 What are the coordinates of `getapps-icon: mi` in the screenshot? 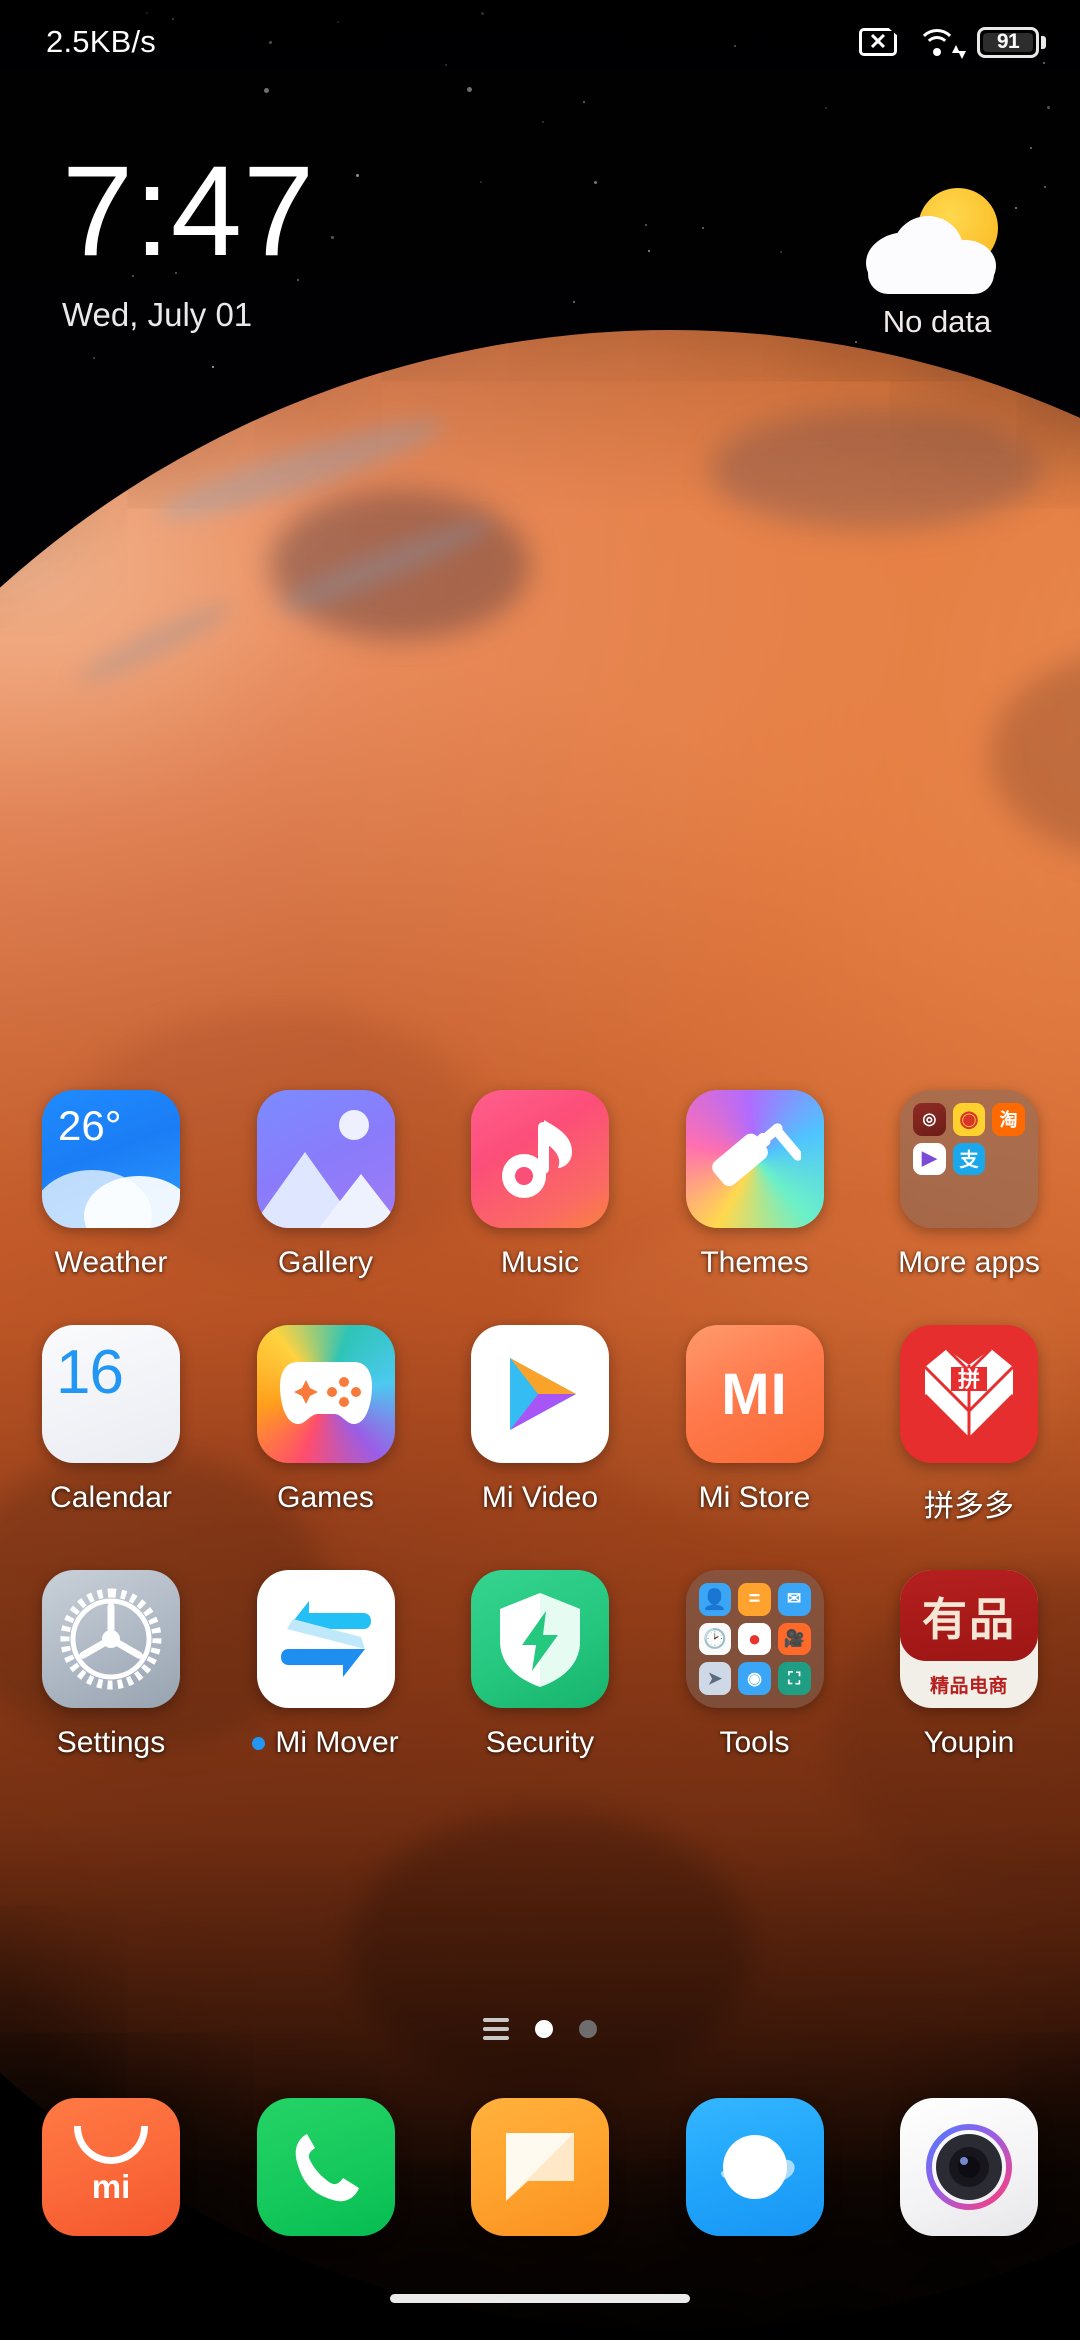 It's located at (111, 2167).